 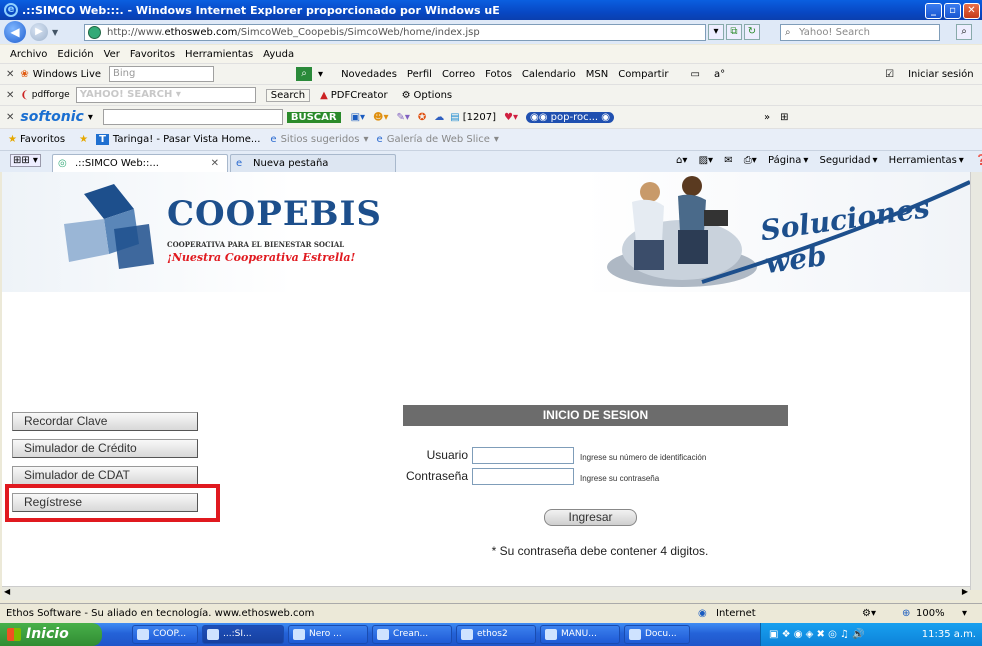 What do you see at coordinates (90, 117) in the screenshot?
I see `softonic-dropdown-icon: ▾` at bounding box center [90, 117].